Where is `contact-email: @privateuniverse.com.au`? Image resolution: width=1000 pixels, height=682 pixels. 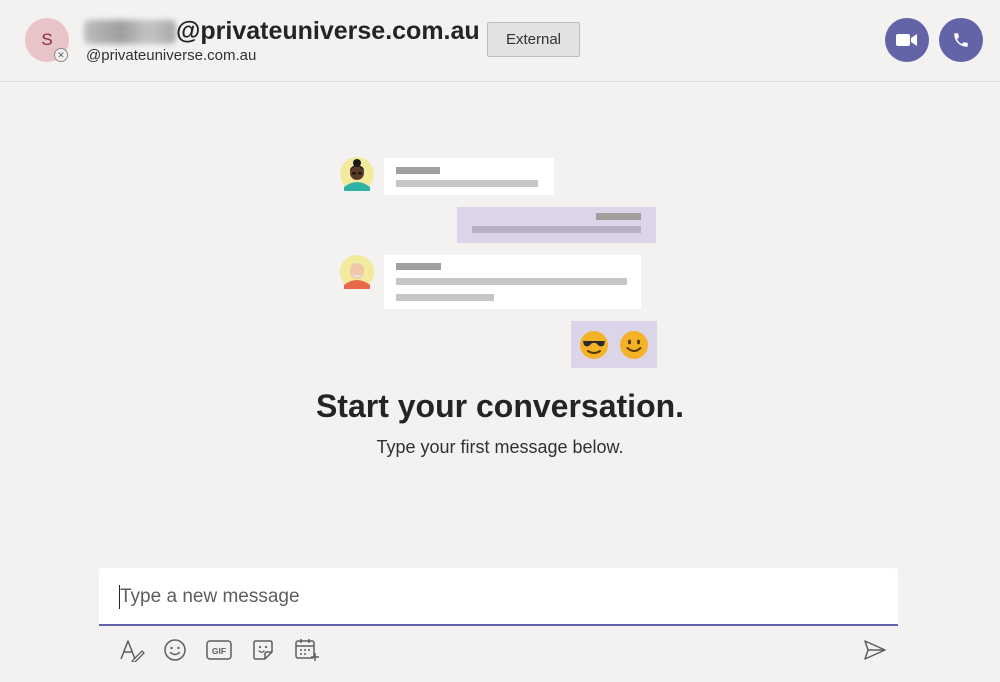 contact-email: @privateuniverse.com.au is located at coordinates (171, 55).